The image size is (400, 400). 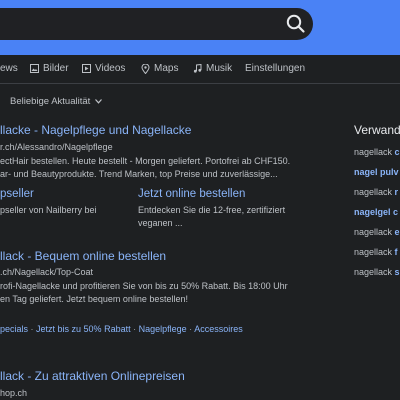 I want to click on video-icon, so click(x=86, y=68).